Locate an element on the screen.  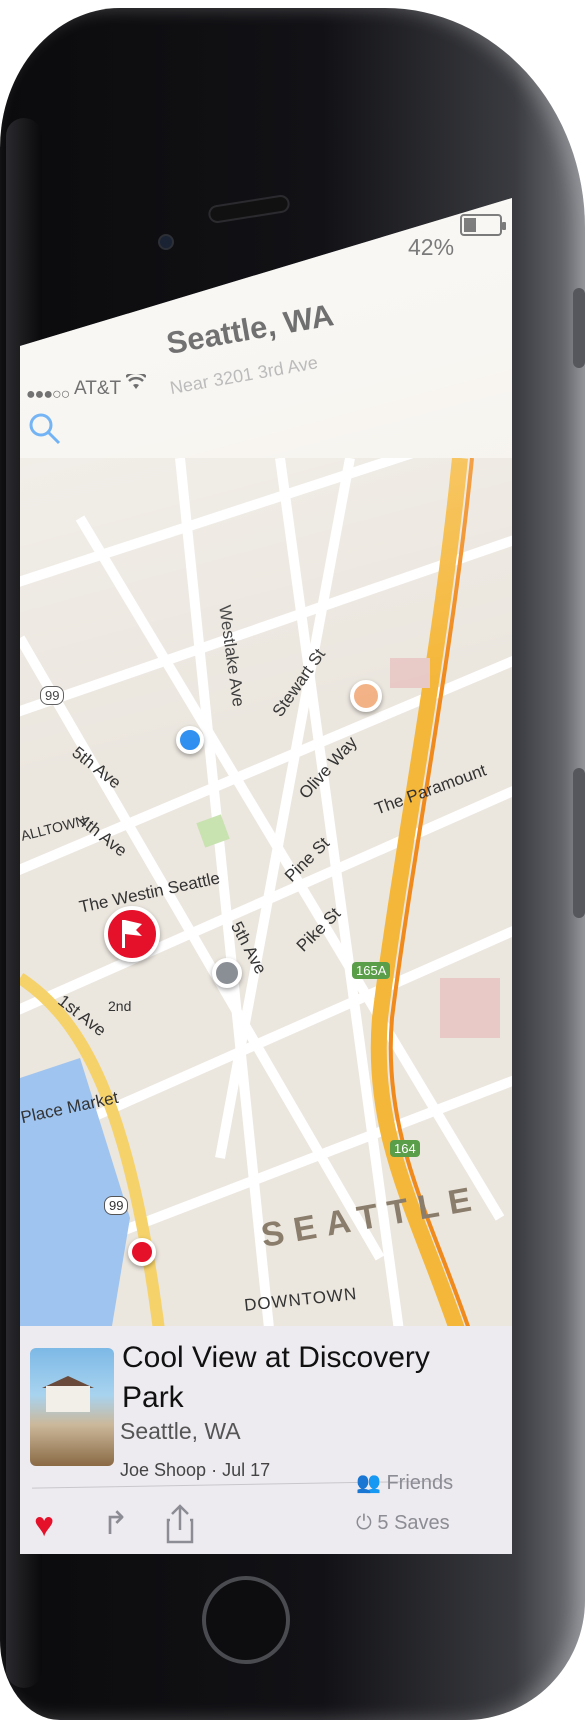
friends-icon: 👥 is located at coordinates (368, 1483).